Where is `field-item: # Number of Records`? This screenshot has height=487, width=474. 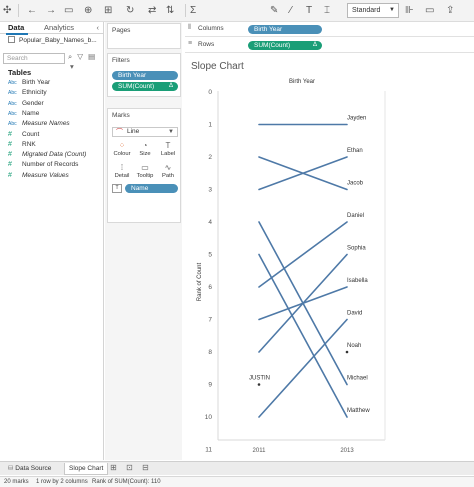 field-item: # Number of Records is located at coordinates (43, 165).